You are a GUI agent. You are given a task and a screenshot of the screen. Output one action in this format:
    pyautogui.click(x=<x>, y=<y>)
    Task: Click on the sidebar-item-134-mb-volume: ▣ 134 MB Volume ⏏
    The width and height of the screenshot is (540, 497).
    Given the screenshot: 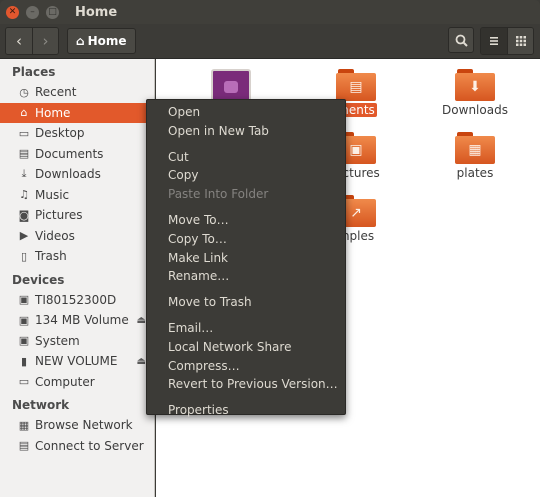 What is the action you would take?
    pyautogui.click(x=77, y=320)
    